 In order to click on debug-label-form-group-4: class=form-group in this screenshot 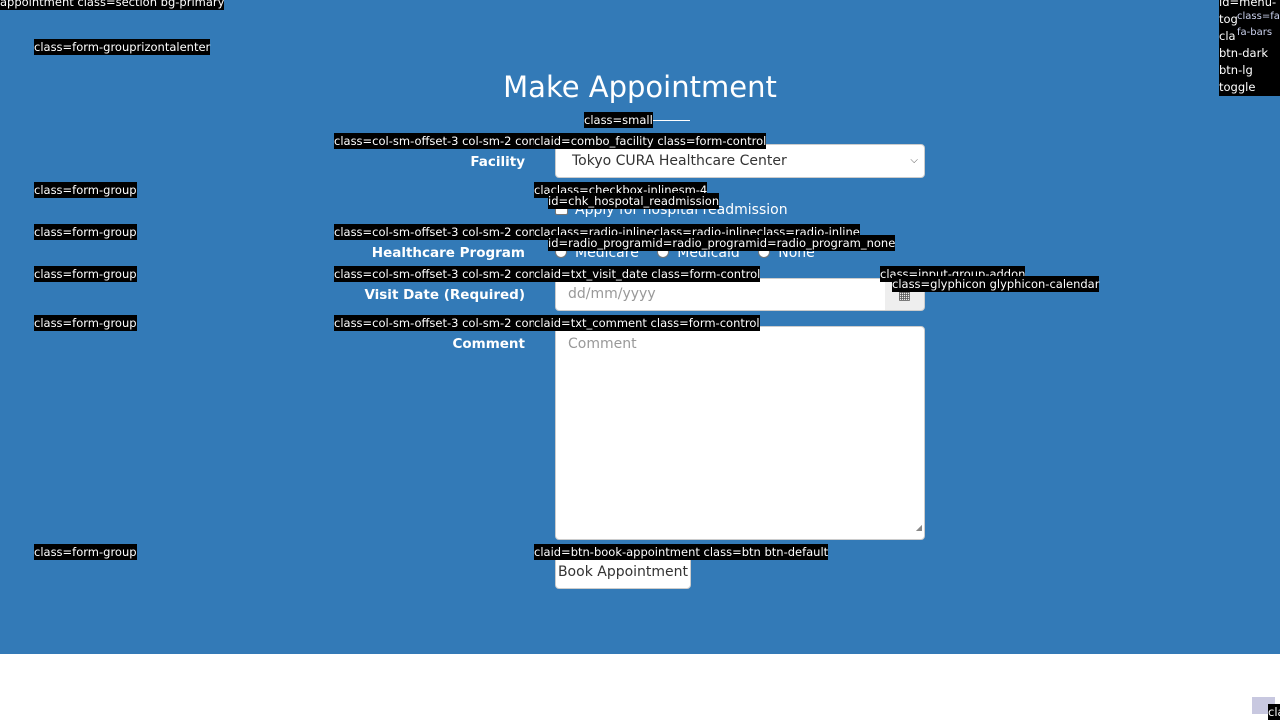, I will do `click(85, 323)`.